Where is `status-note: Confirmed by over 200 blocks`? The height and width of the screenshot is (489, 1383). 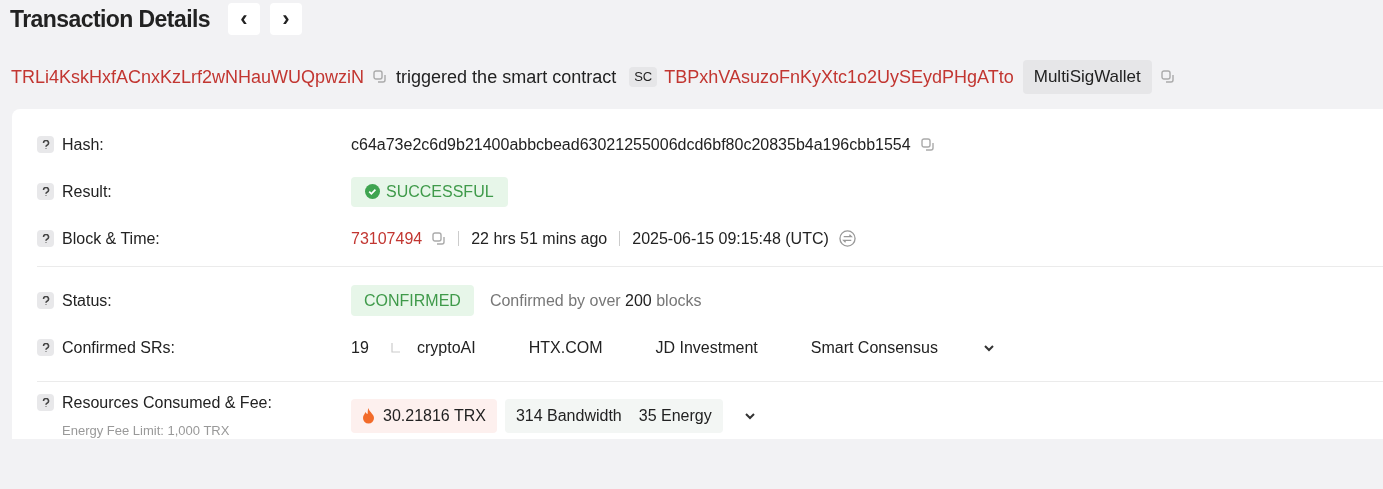
status-note: Confirmed by over 200 blocks is located at coordinates (595, 300).